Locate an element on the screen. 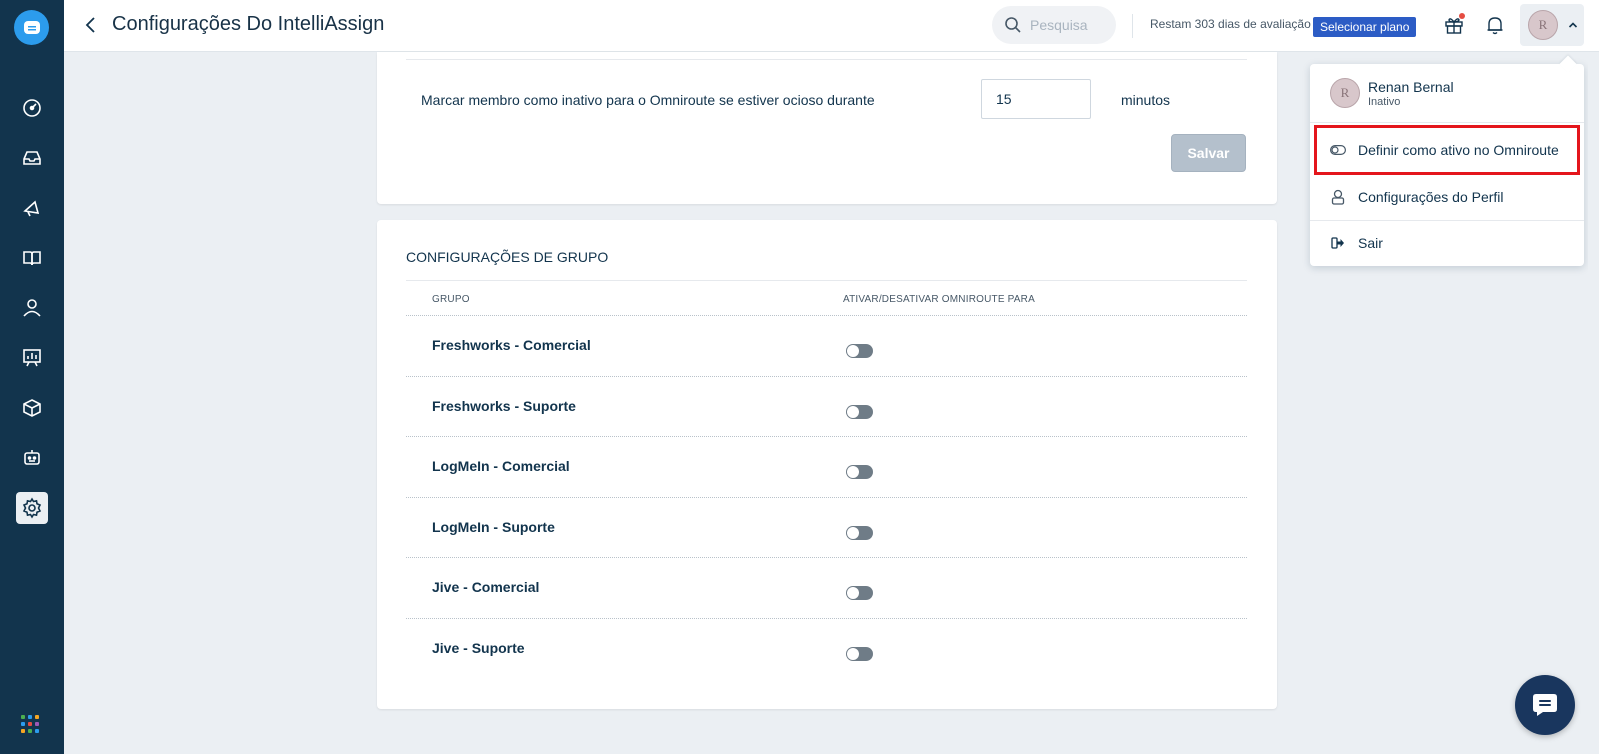  chat-icon is located at coordinates (1545, 705).